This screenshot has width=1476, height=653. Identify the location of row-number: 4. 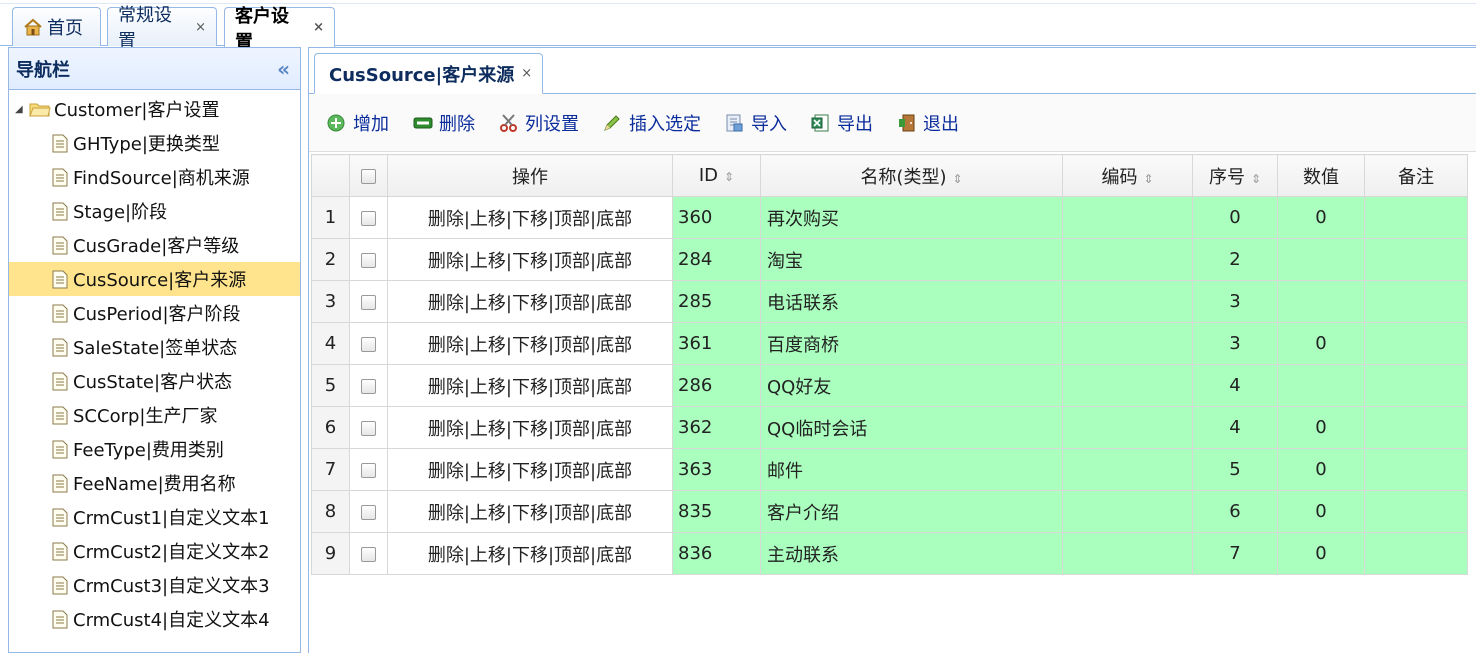
(330, 343).